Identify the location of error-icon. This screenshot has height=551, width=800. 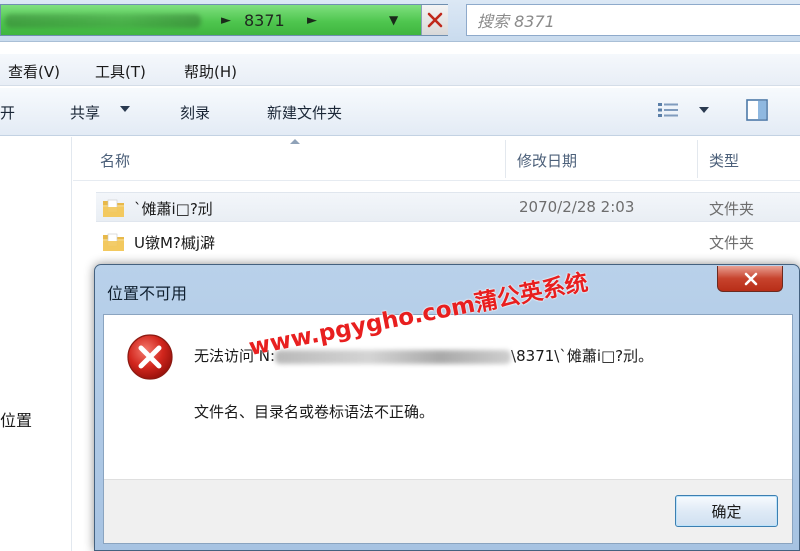
(150, 357).